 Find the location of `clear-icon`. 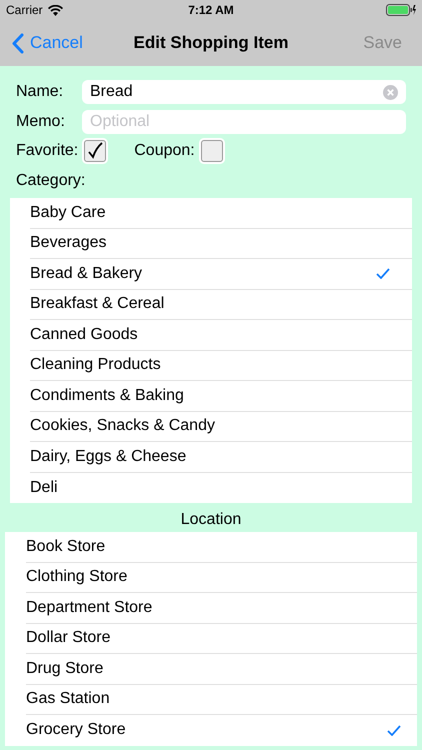

clear-icon is located at coordinates (390, 92).